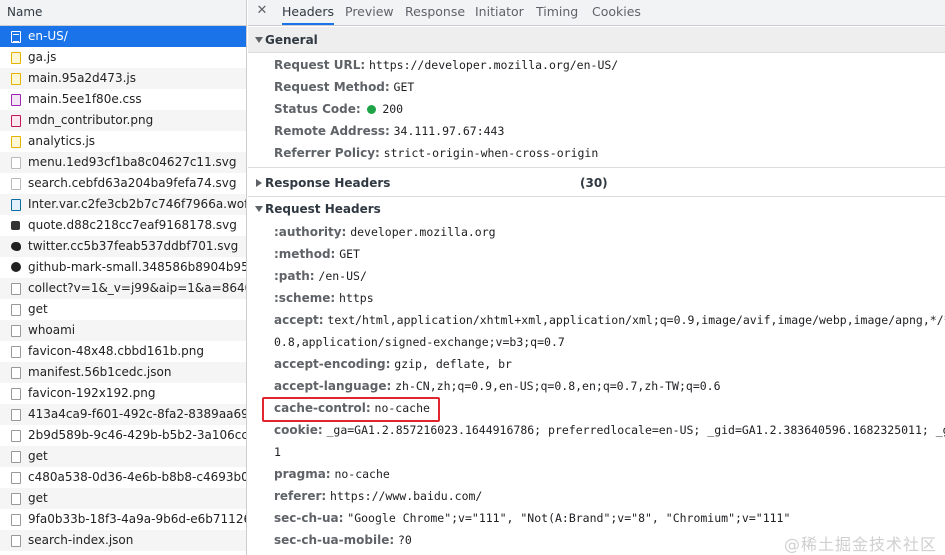  What do you see at coordinates (91, 120) in the screenshot?
I see `request-name: mdn_contributor.png` at bounding box center [91, 120].